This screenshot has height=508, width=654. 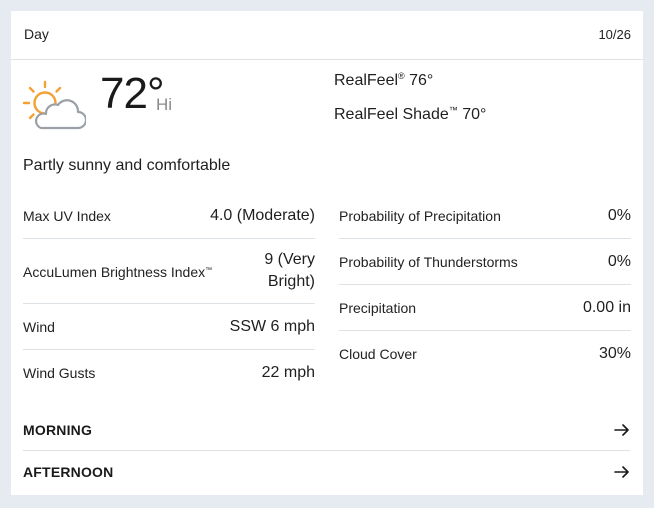 What do you see at coordinates (378, 354) in the screenshot?
I see `detail-label: Cloud Cover` at bounding box center [378, 354].